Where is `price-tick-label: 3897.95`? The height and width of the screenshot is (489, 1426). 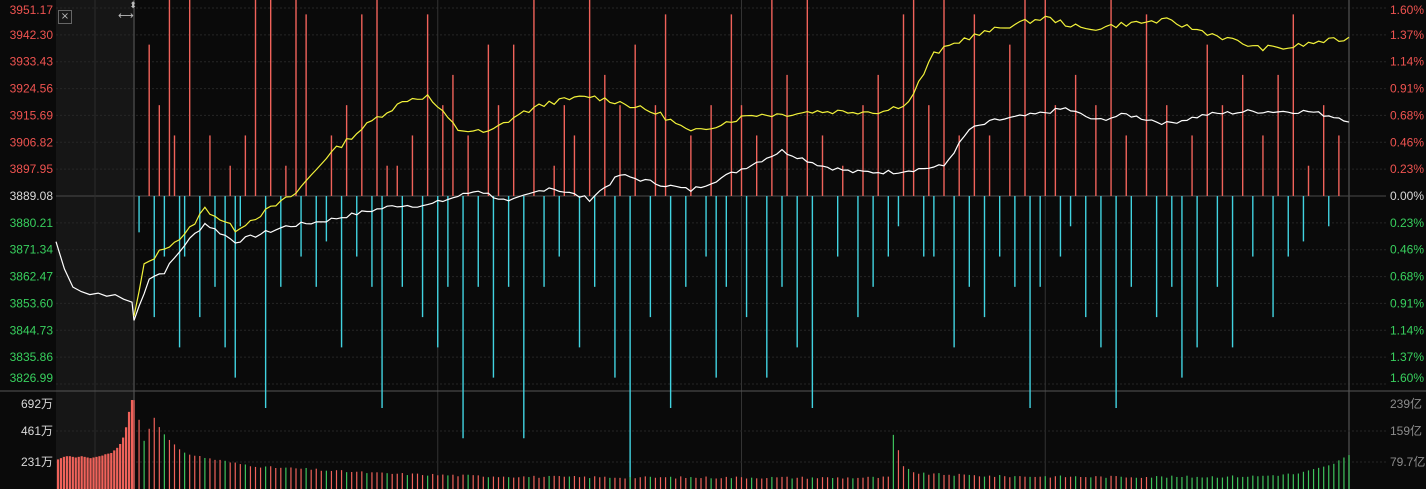
price-tick-label: 3897.95 is located at coordinates (32, 169).